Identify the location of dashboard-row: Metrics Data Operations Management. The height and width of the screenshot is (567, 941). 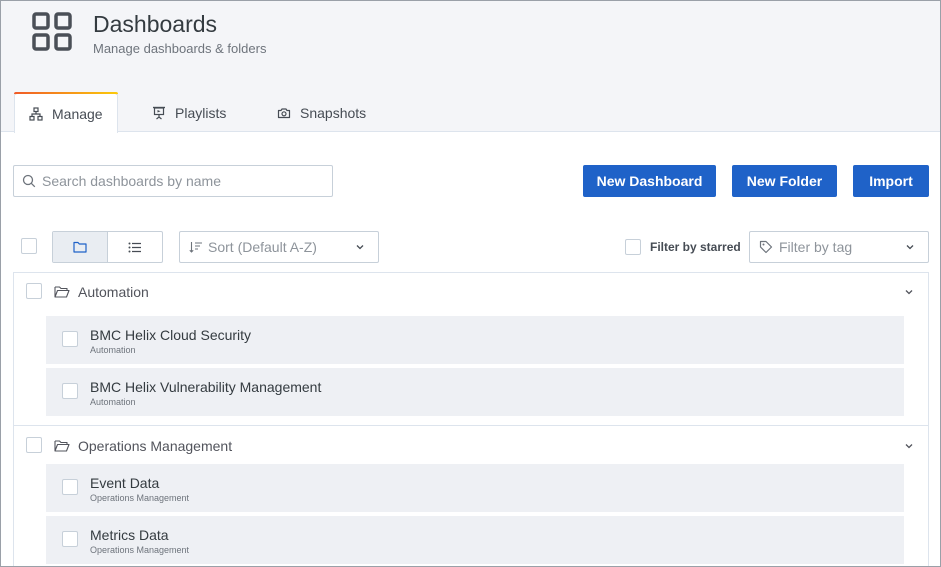
(475, 540).